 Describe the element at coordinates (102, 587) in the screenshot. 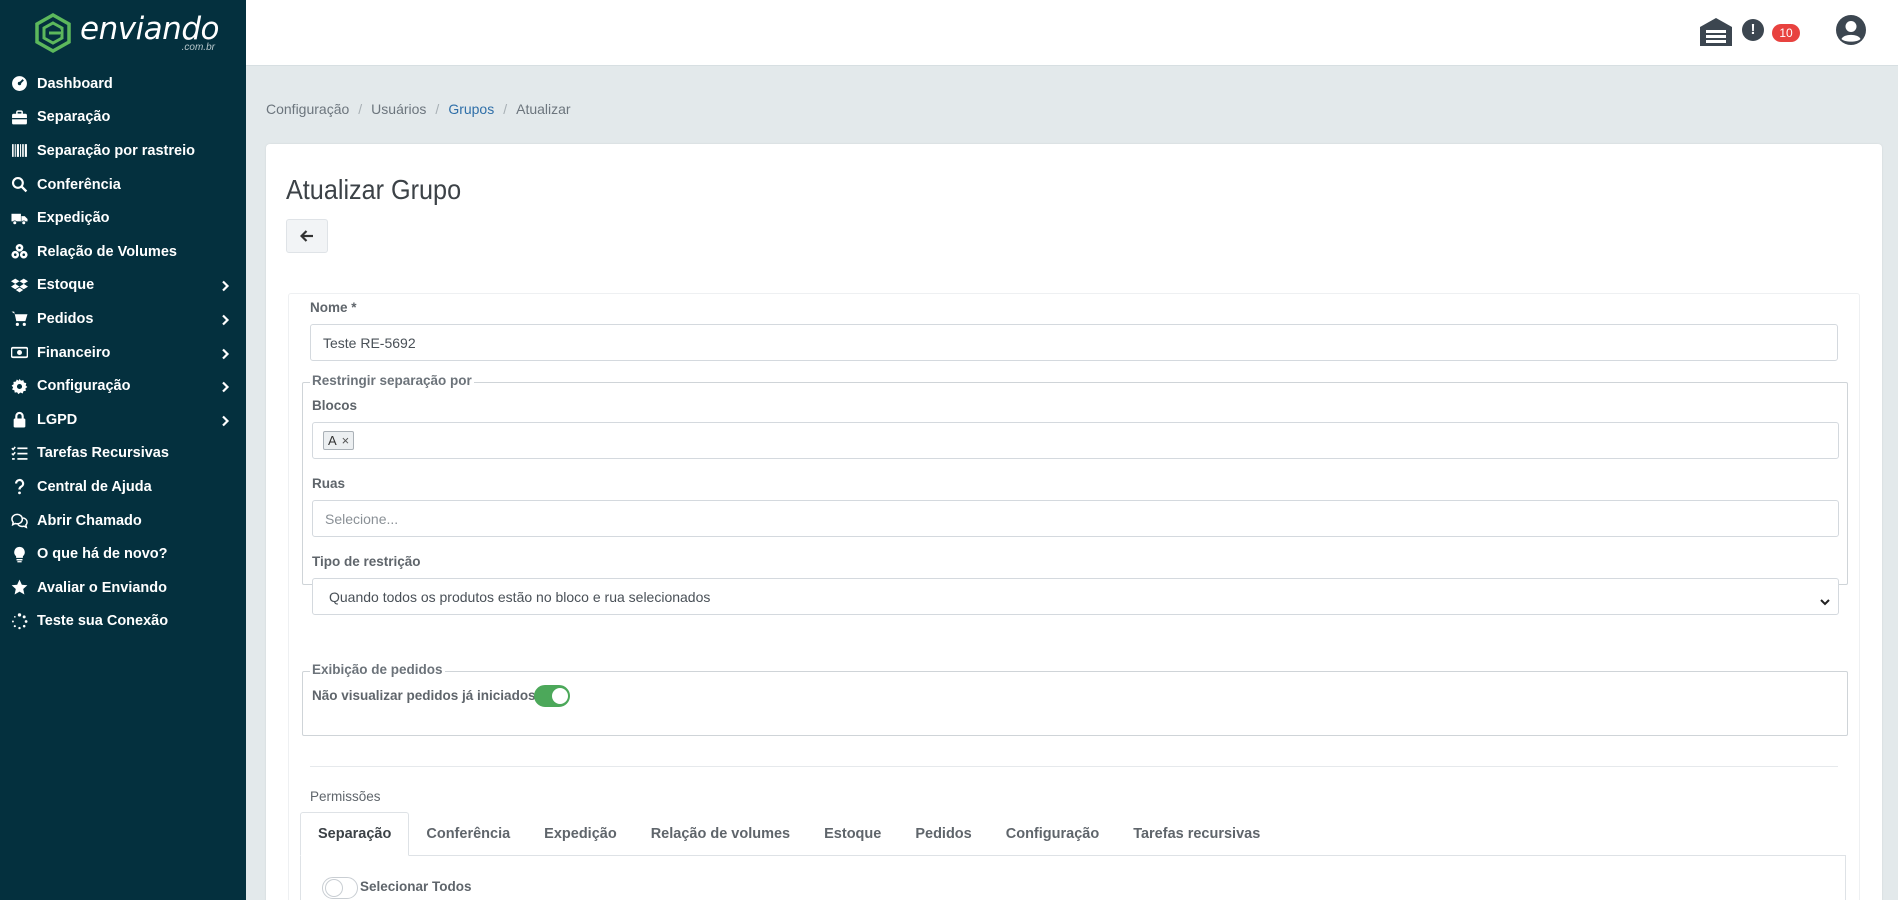

I see `sidebar-item-label: Avaliar o Enviando` at that location.